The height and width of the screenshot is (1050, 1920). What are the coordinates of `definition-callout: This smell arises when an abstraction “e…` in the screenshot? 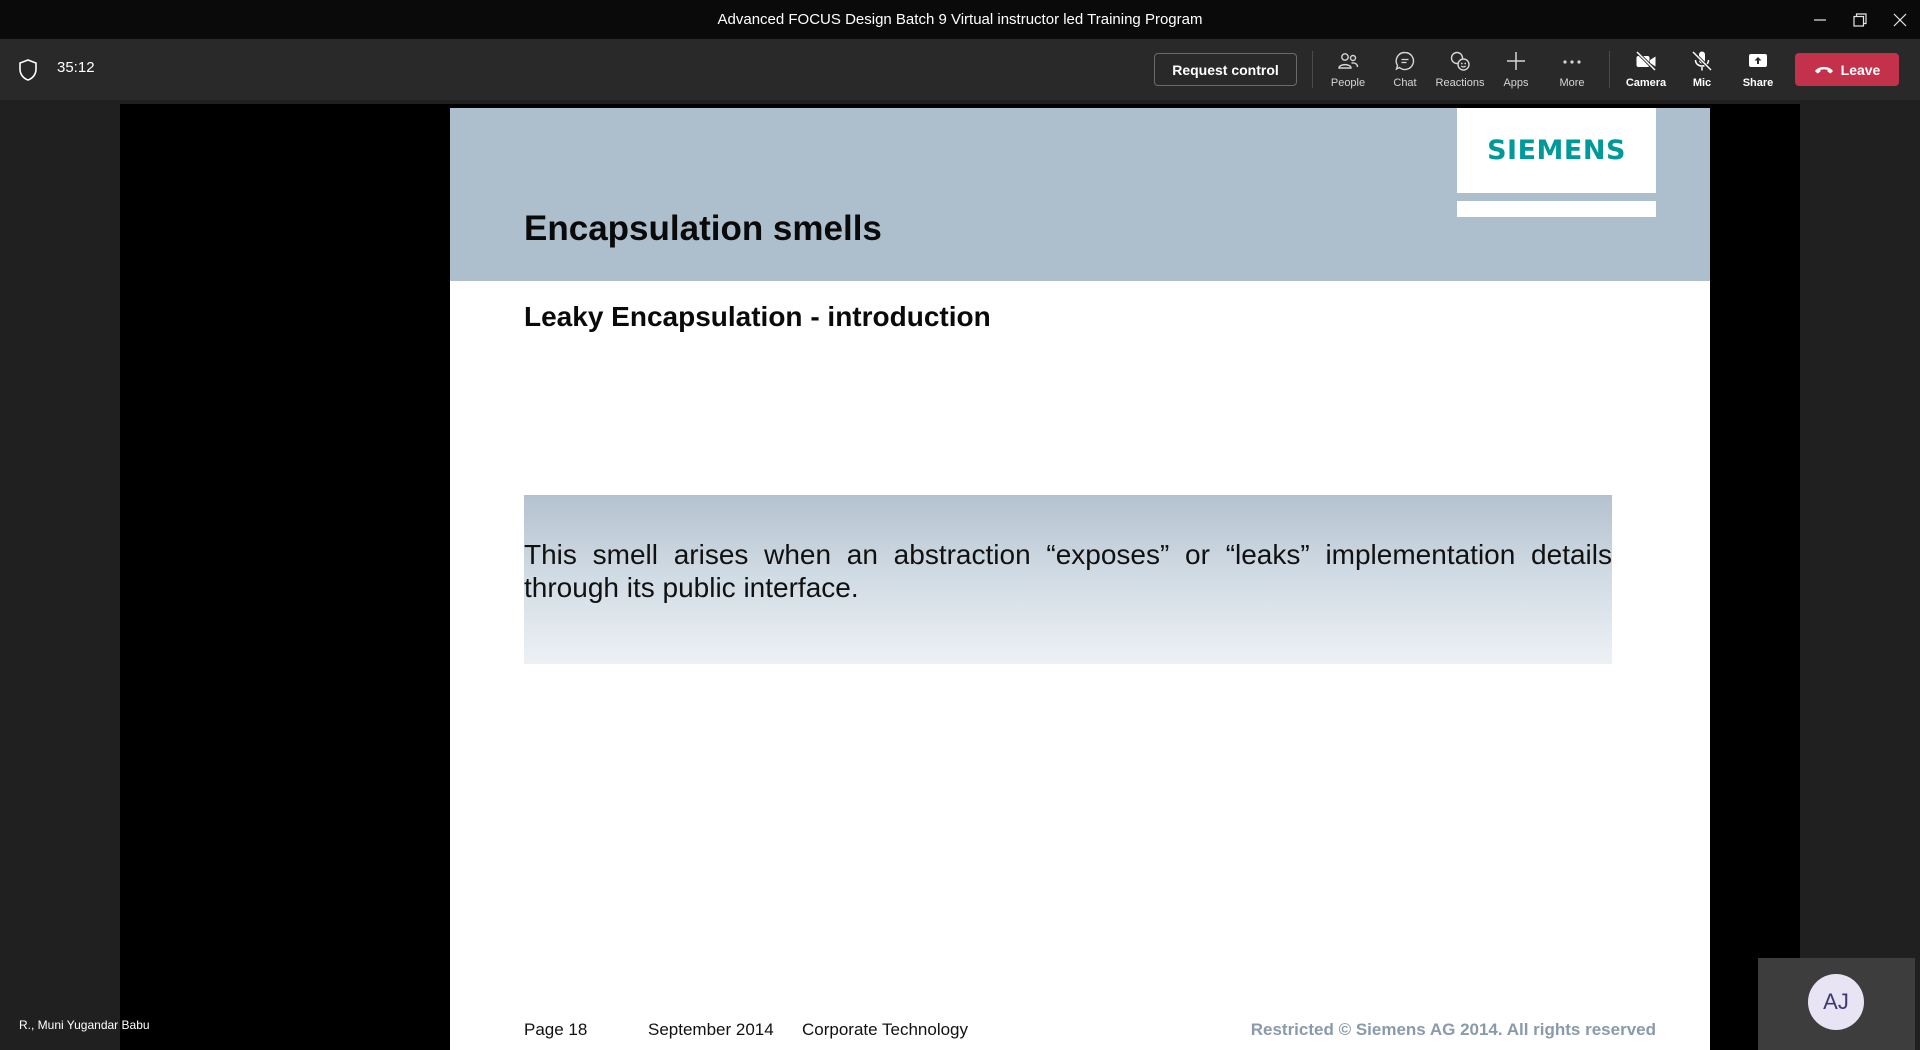 It's located at (1068, 579).